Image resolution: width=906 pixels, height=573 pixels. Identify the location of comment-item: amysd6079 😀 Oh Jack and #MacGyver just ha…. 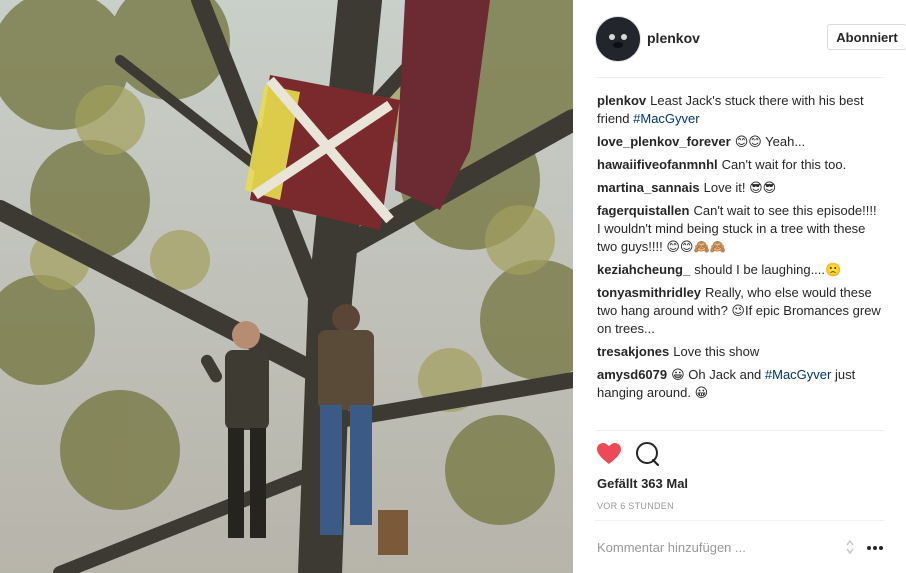
(740, 384).